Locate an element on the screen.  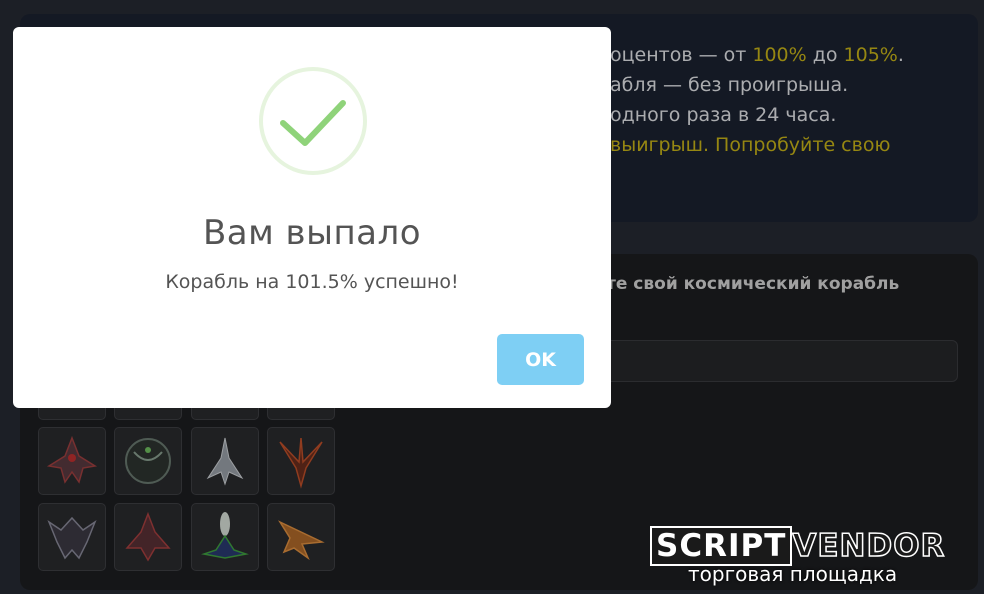
modal-message: Корабль на 101.5% успешно! is located at coordinates (312, 282).